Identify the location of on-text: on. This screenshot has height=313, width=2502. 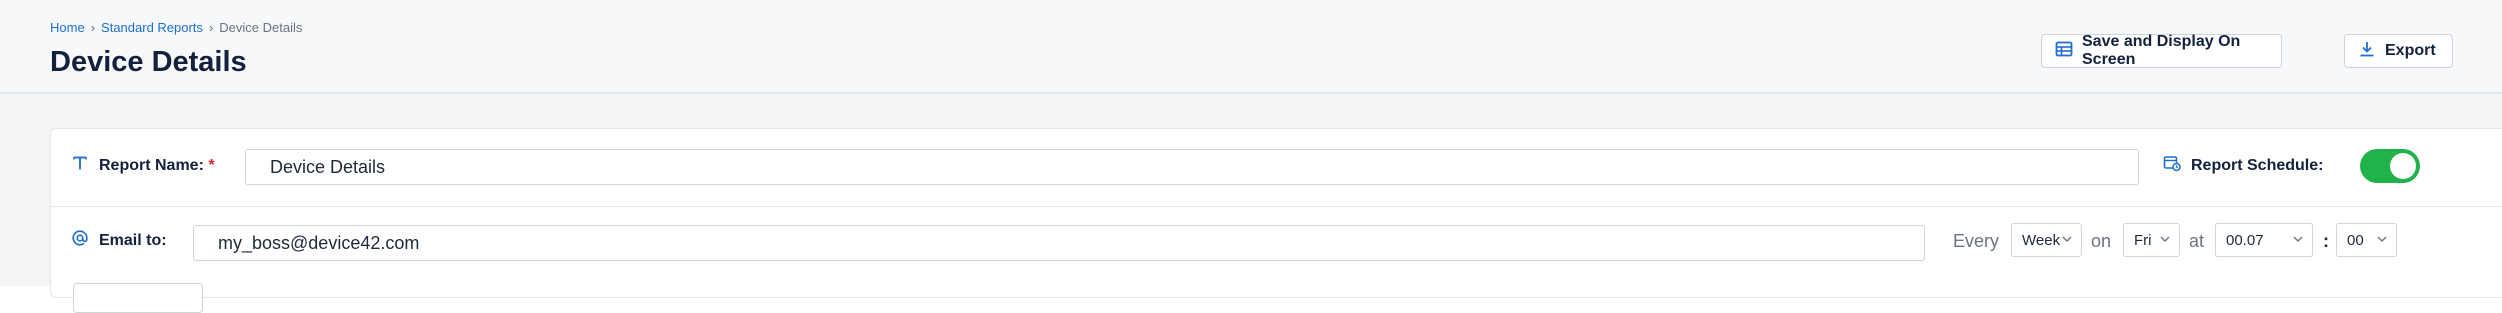
(2101, 241).